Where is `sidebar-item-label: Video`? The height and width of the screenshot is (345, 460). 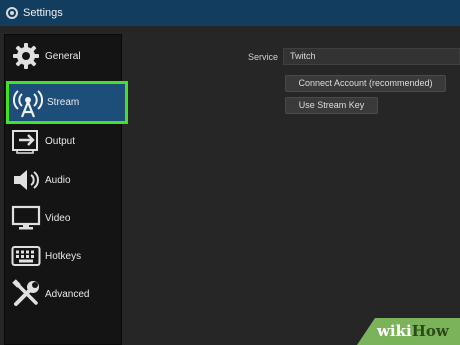 sidebar-item-label: Video is located at coordinates (58, 218).